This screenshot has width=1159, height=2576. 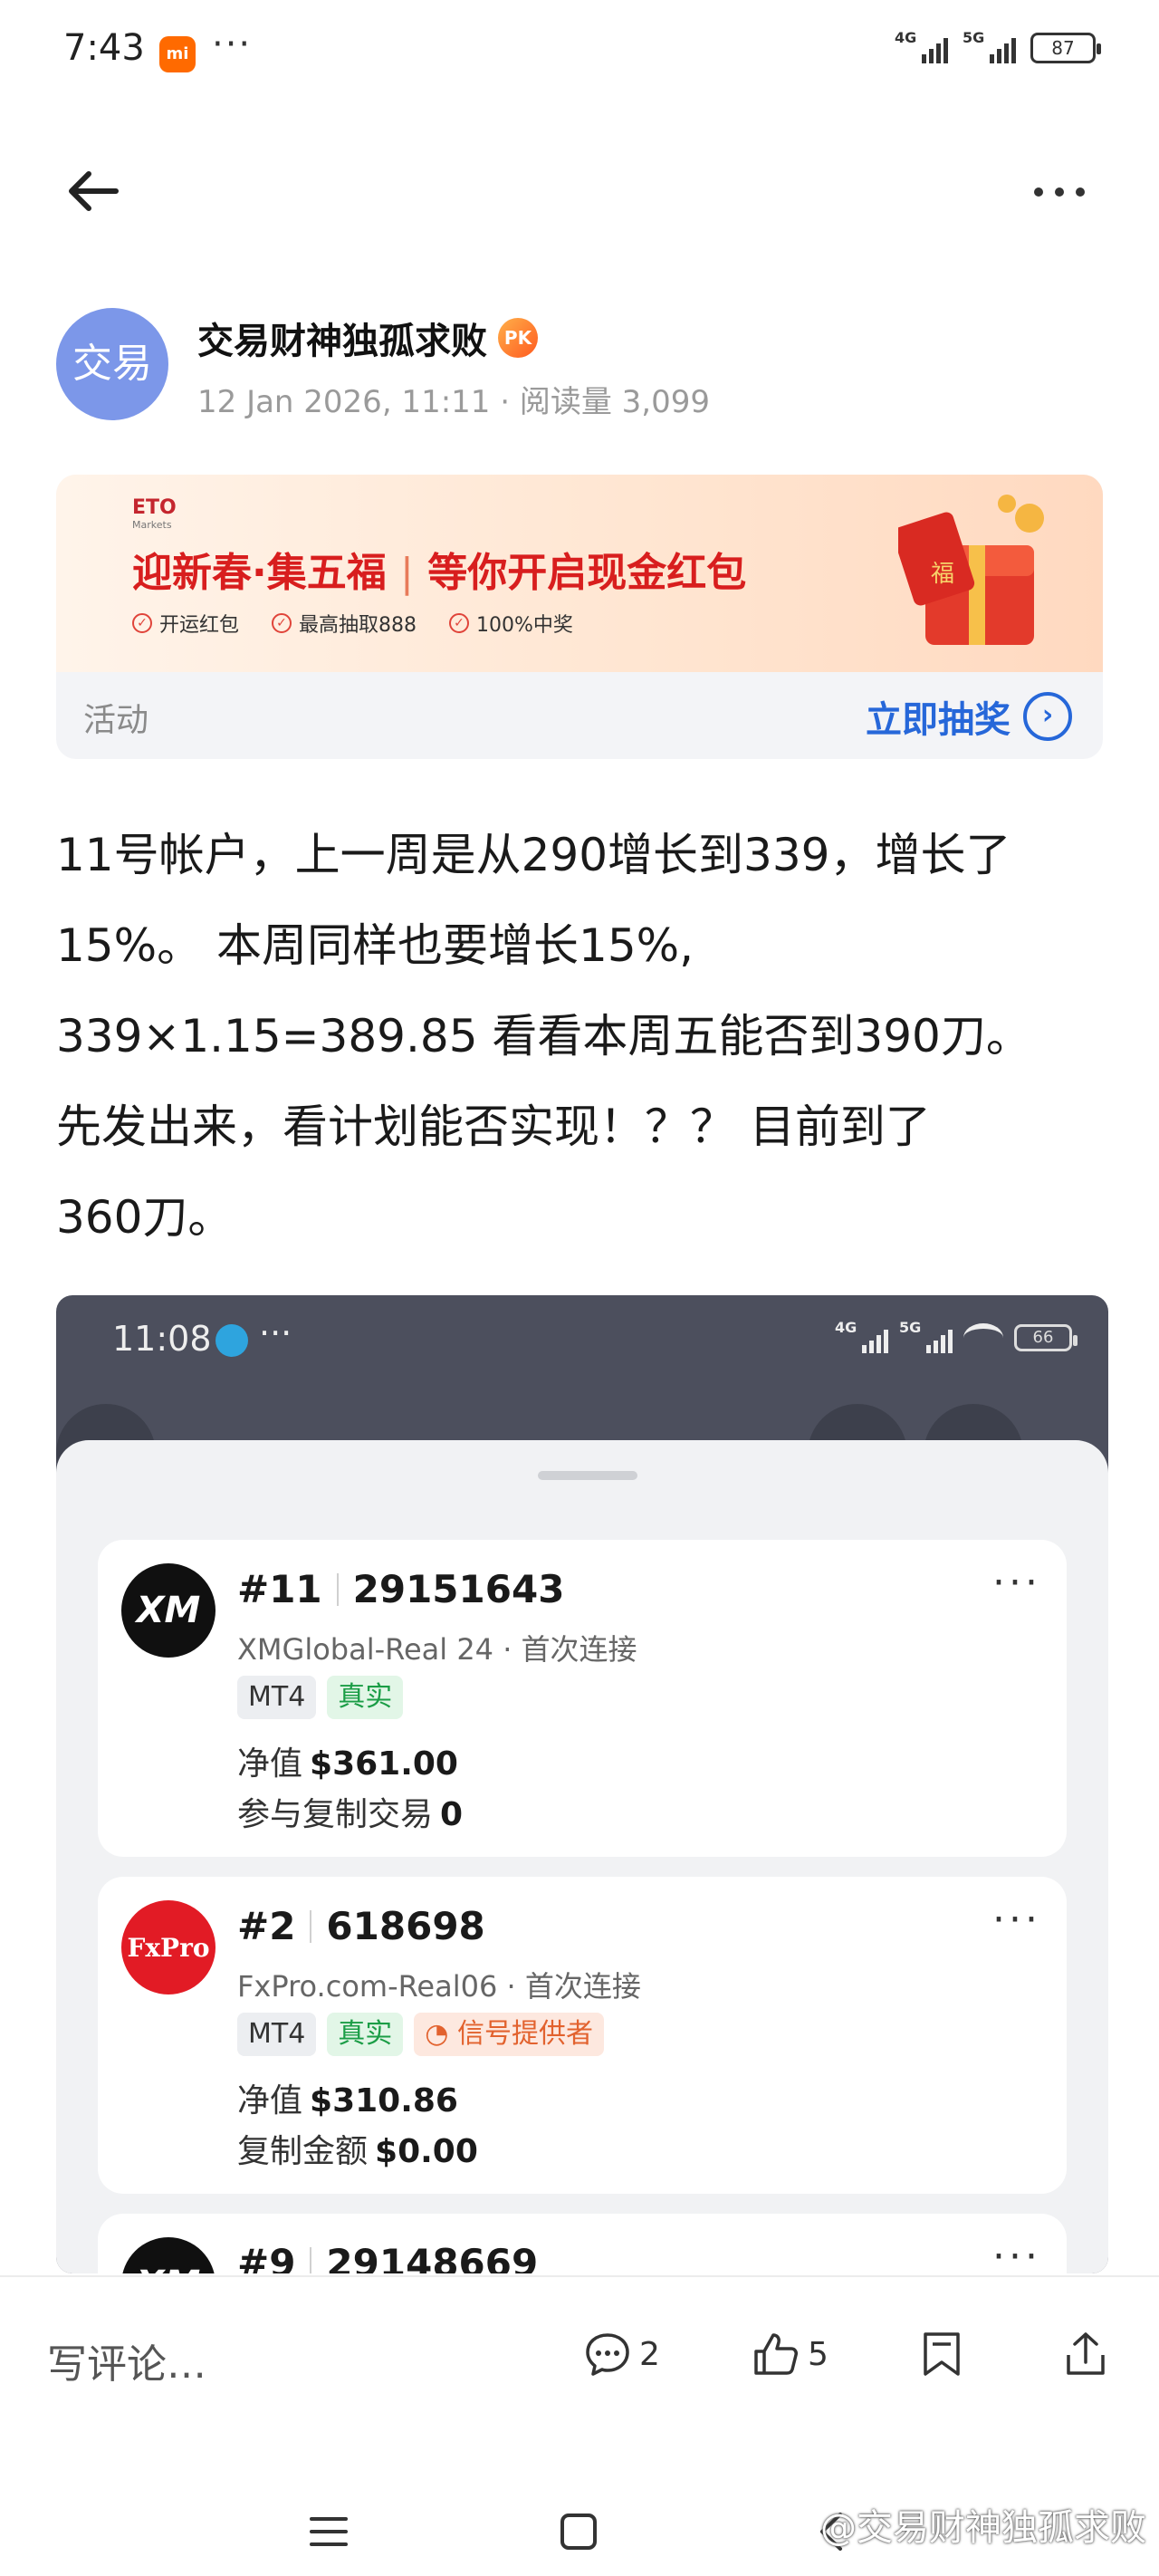 I want to click on account-tags: MT4 真实 ◔ 信号提供者, so click(x=421, y=2034).